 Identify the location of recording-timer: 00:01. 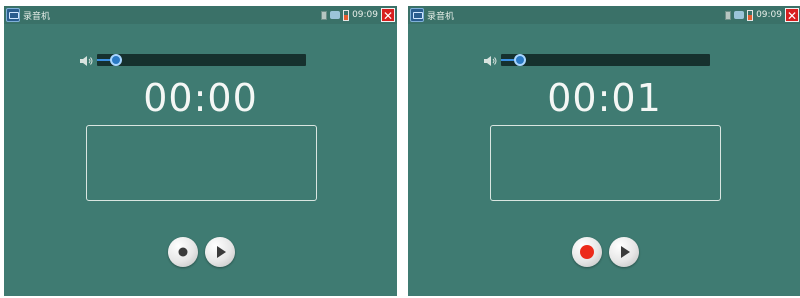
(604, 98).